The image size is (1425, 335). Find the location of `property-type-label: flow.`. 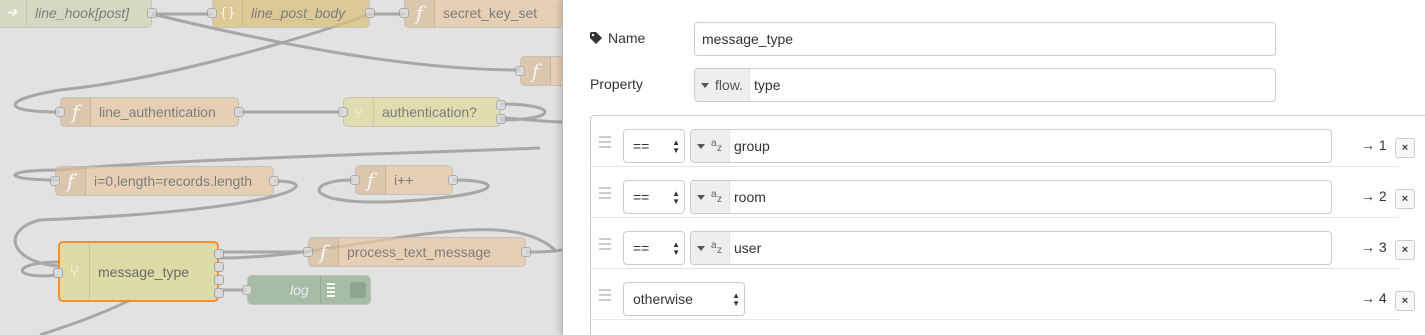

property-type-label: flow. is located at coordinates (729, 85).